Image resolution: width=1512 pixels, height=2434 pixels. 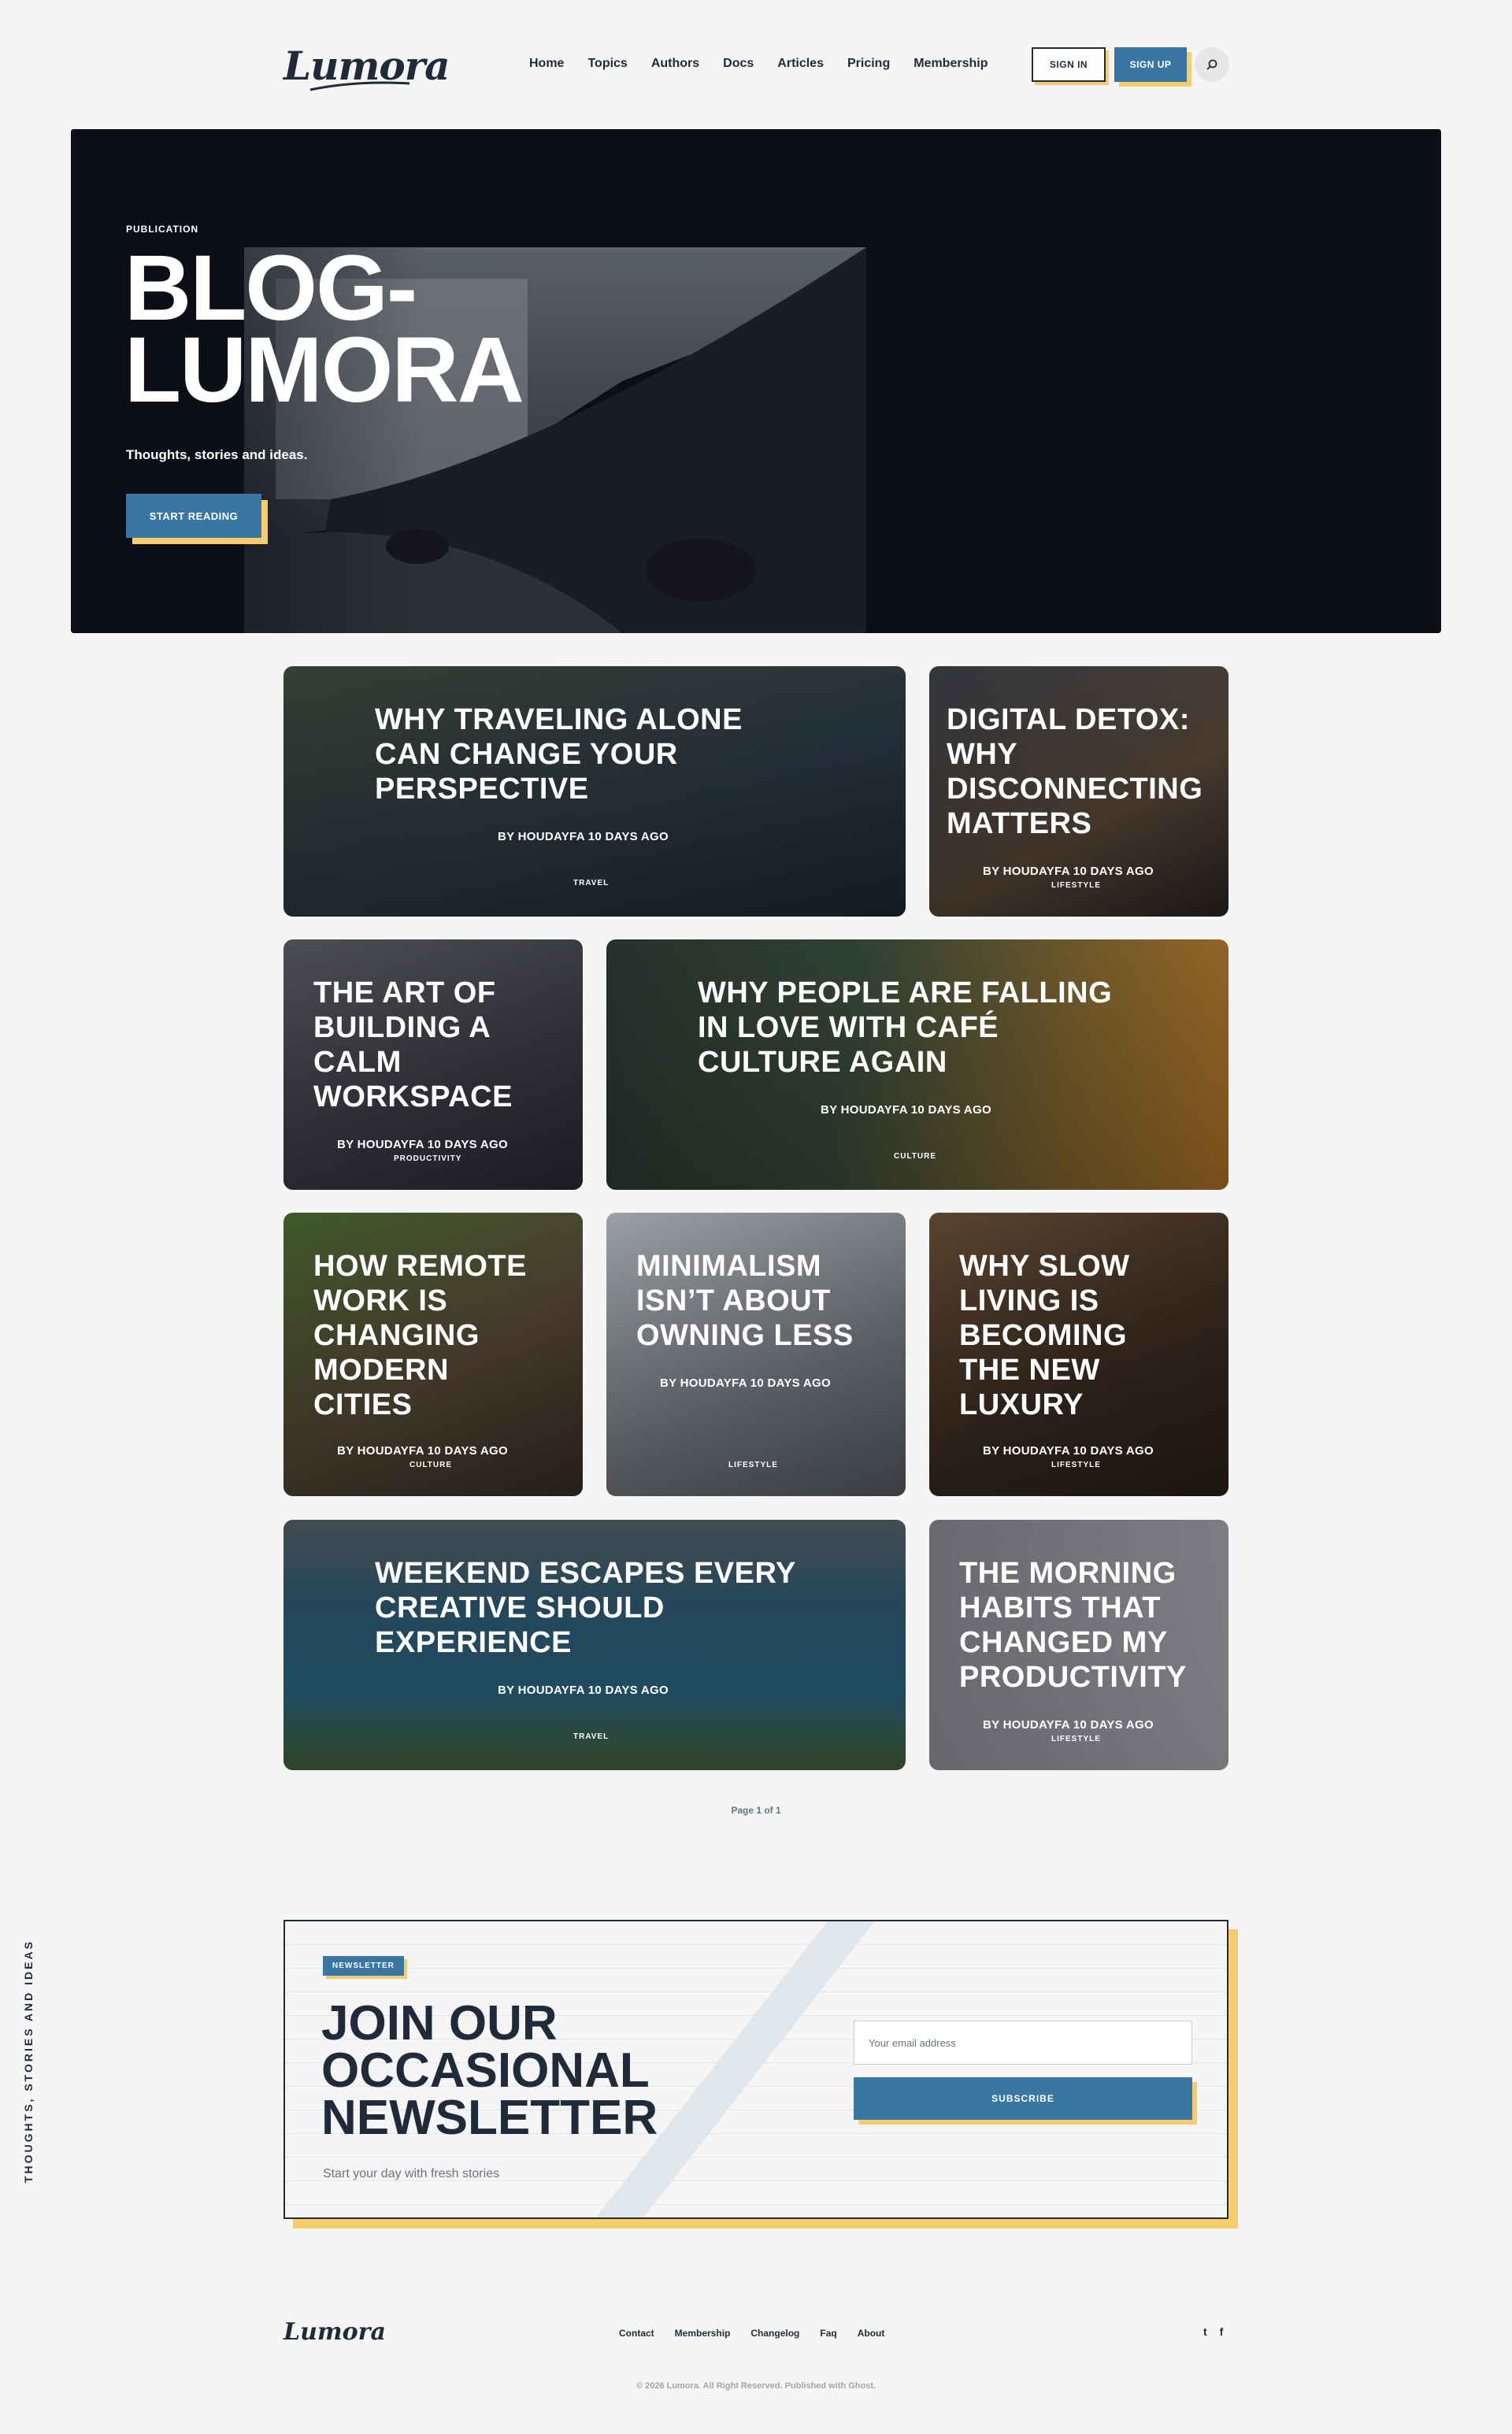 I want to click on hero-label: PUBLICATION, so click(x=162, y=229).